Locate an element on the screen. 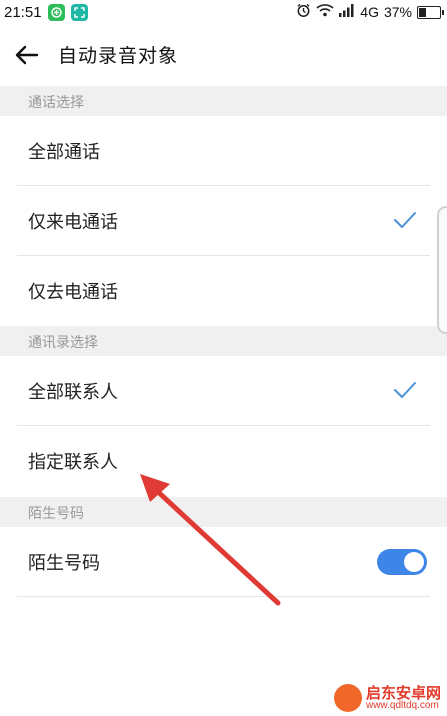 The height and width of the screenshot is (716, 447). section-title: 通话选择 is located at coordinates (56, 103).